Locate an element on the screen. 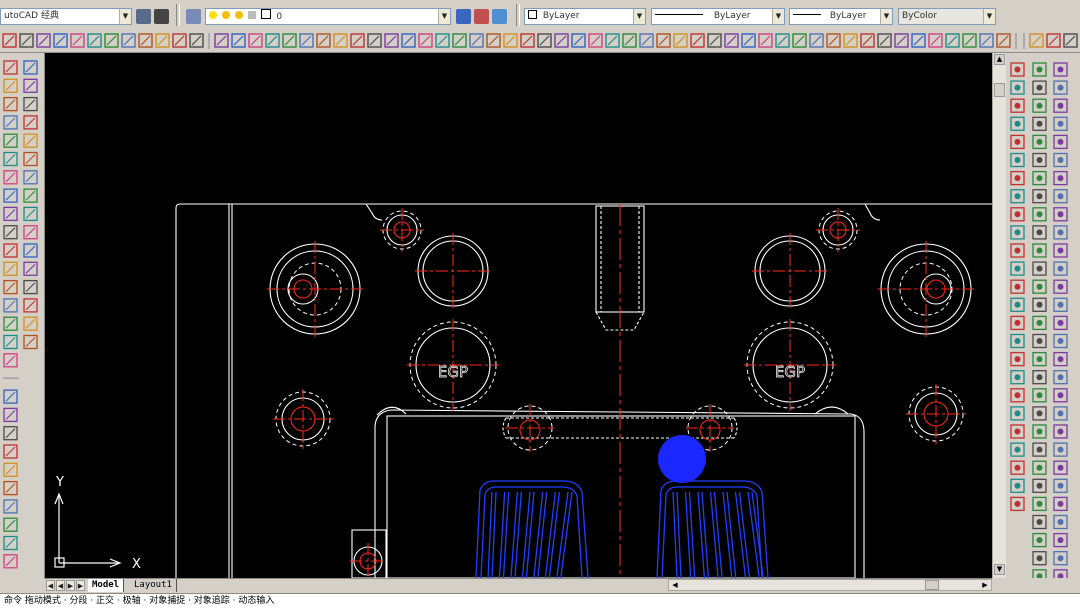  scroll-up-button: ▲ is located at coordinates (999, 59).